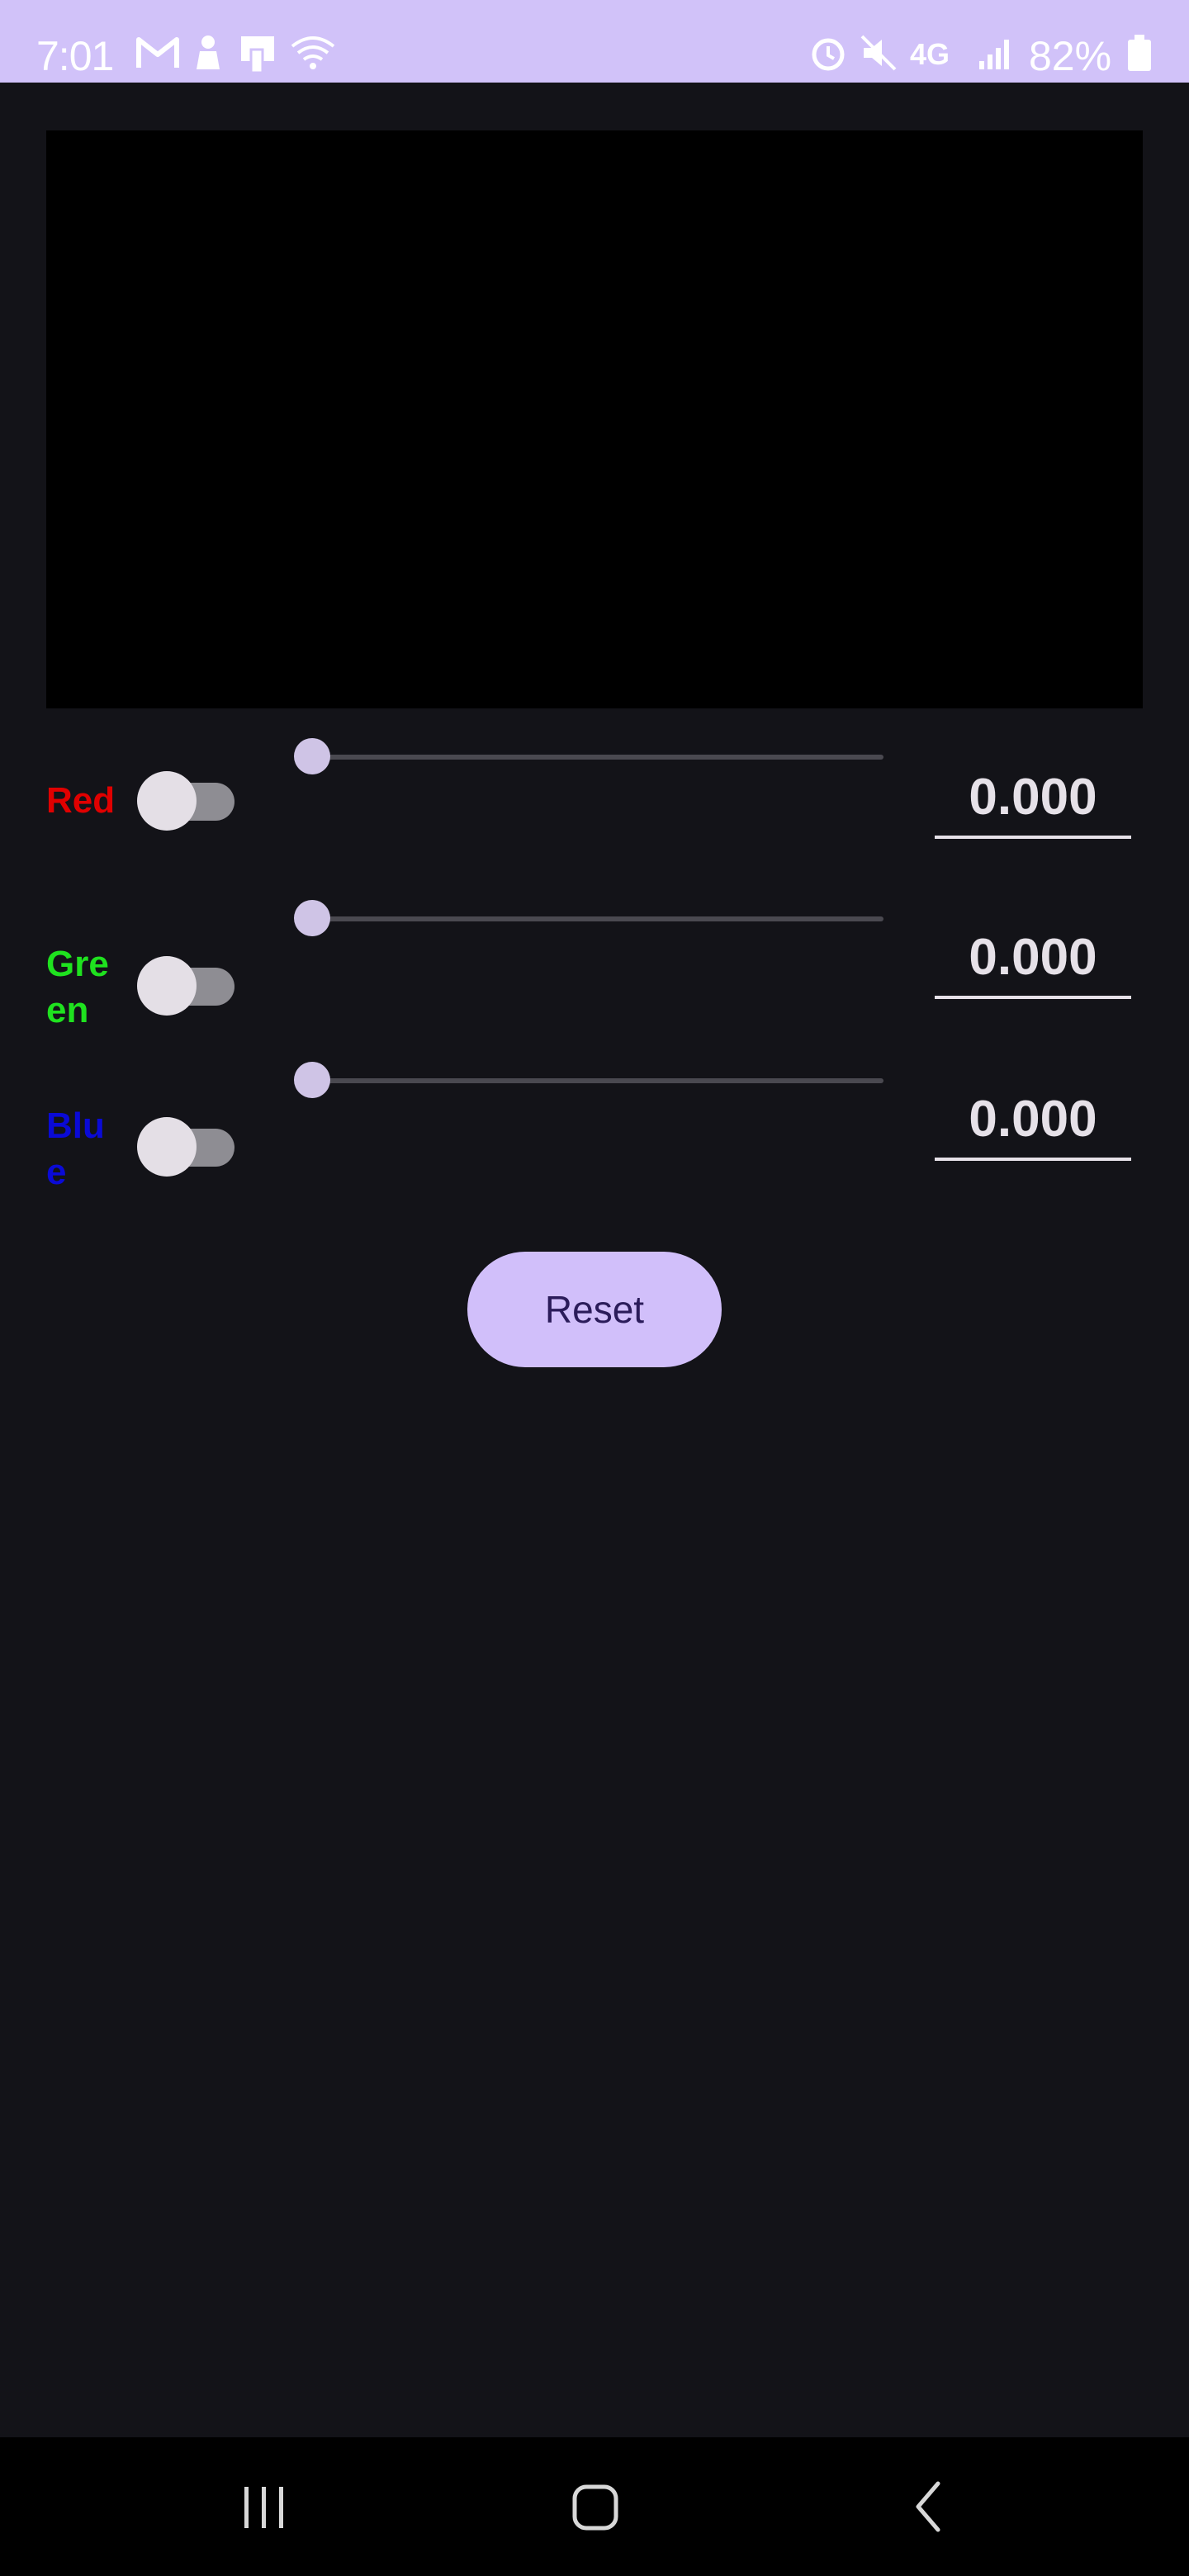 The height and width of the screenshot is (2576, 1189). What do you see at coordinates (313, 55) in the screenshot?
I see `wifi-icon` at bounding box center [313, 55].